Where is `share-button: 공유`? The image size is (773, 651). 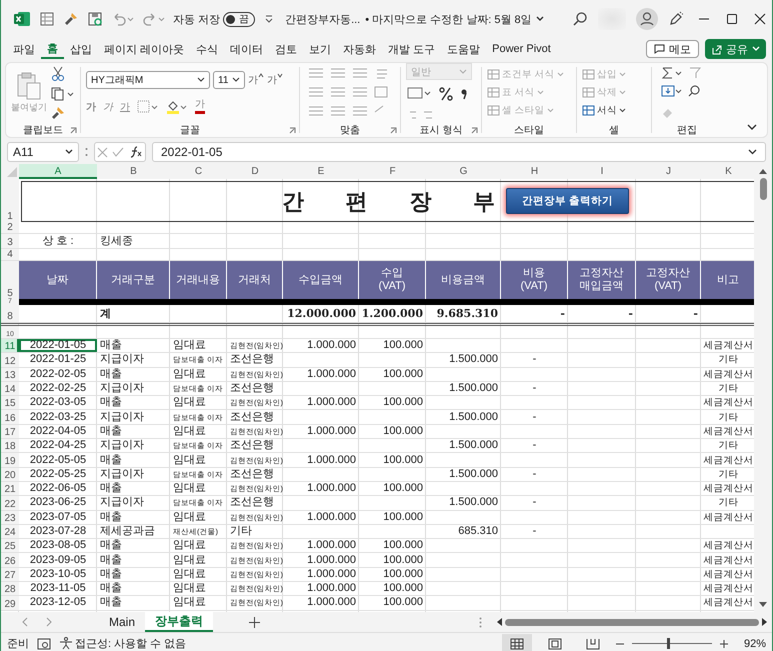
share-button: 공유 is located at coordinates (735, 49).